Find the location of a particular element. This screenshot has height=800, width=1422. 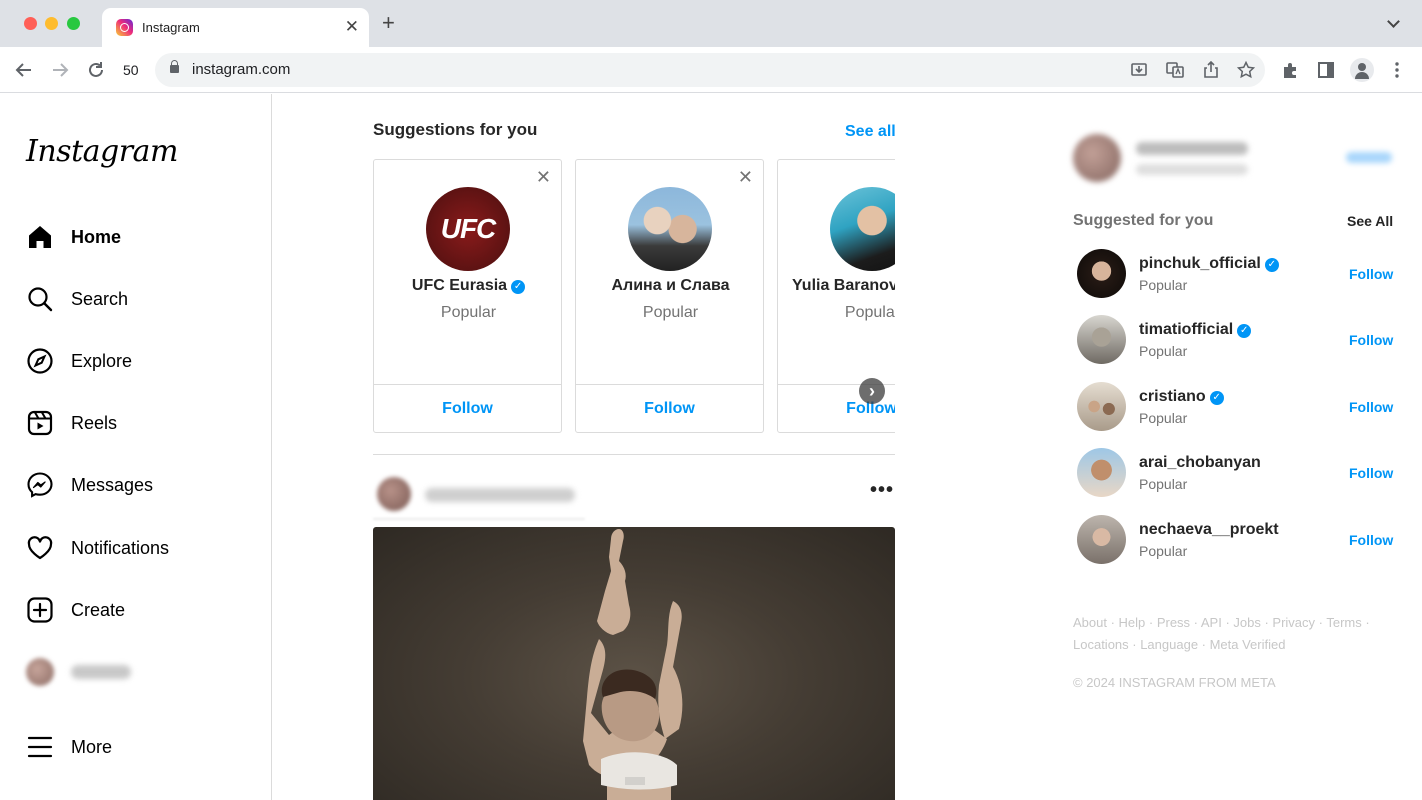

current-username-blurred is located at coordinates (1192, 148).